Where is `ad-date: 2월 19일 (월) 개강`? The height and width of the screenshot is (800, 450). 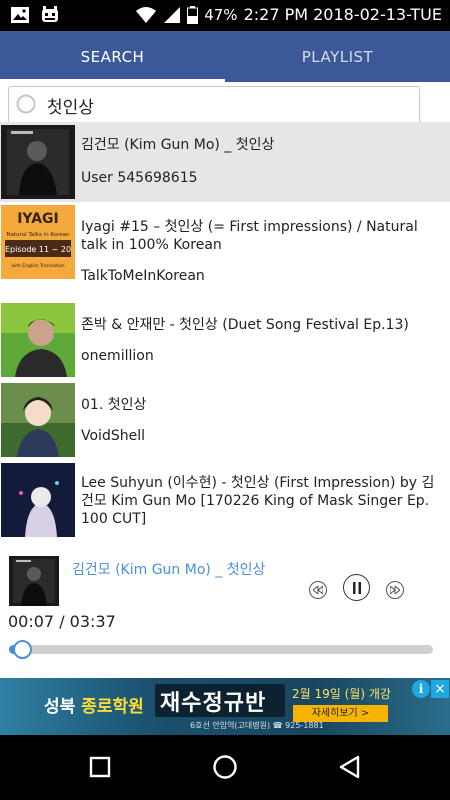
ad-date: 2월 19일 (월) 개강 is located at coordinates (341, 694).